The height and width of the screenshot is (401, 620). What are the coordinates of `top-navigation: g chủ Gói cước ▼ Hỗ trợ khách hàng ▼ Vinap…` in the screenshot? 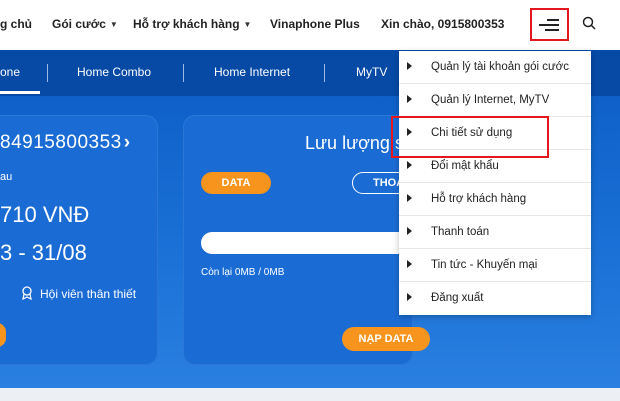 It's located at (310, 25).